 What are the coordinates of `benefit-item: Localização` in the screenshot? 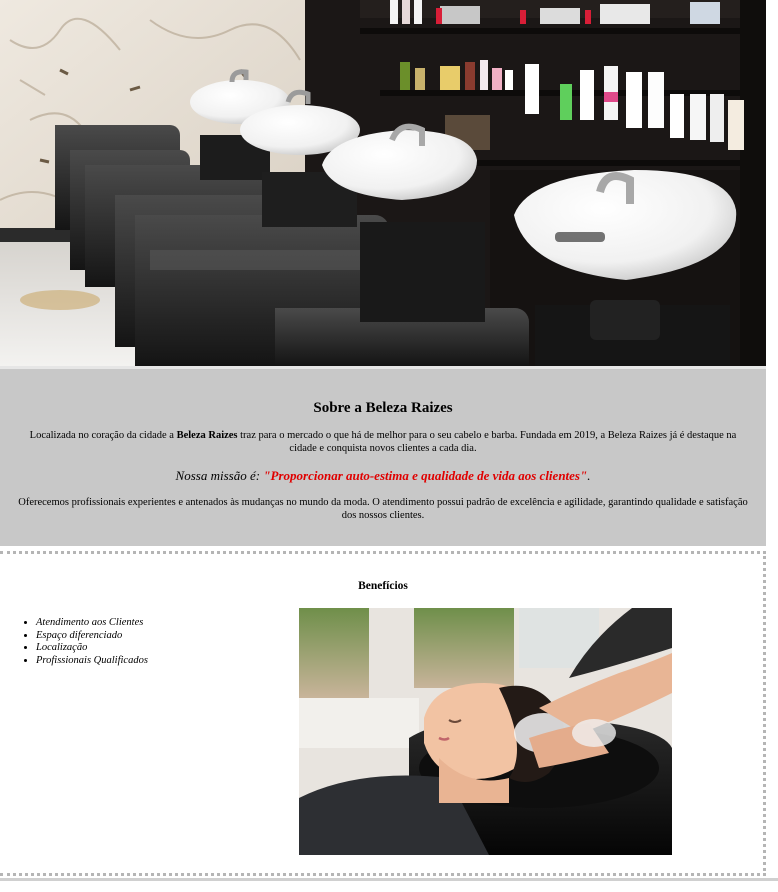 It's located at (92, 648).